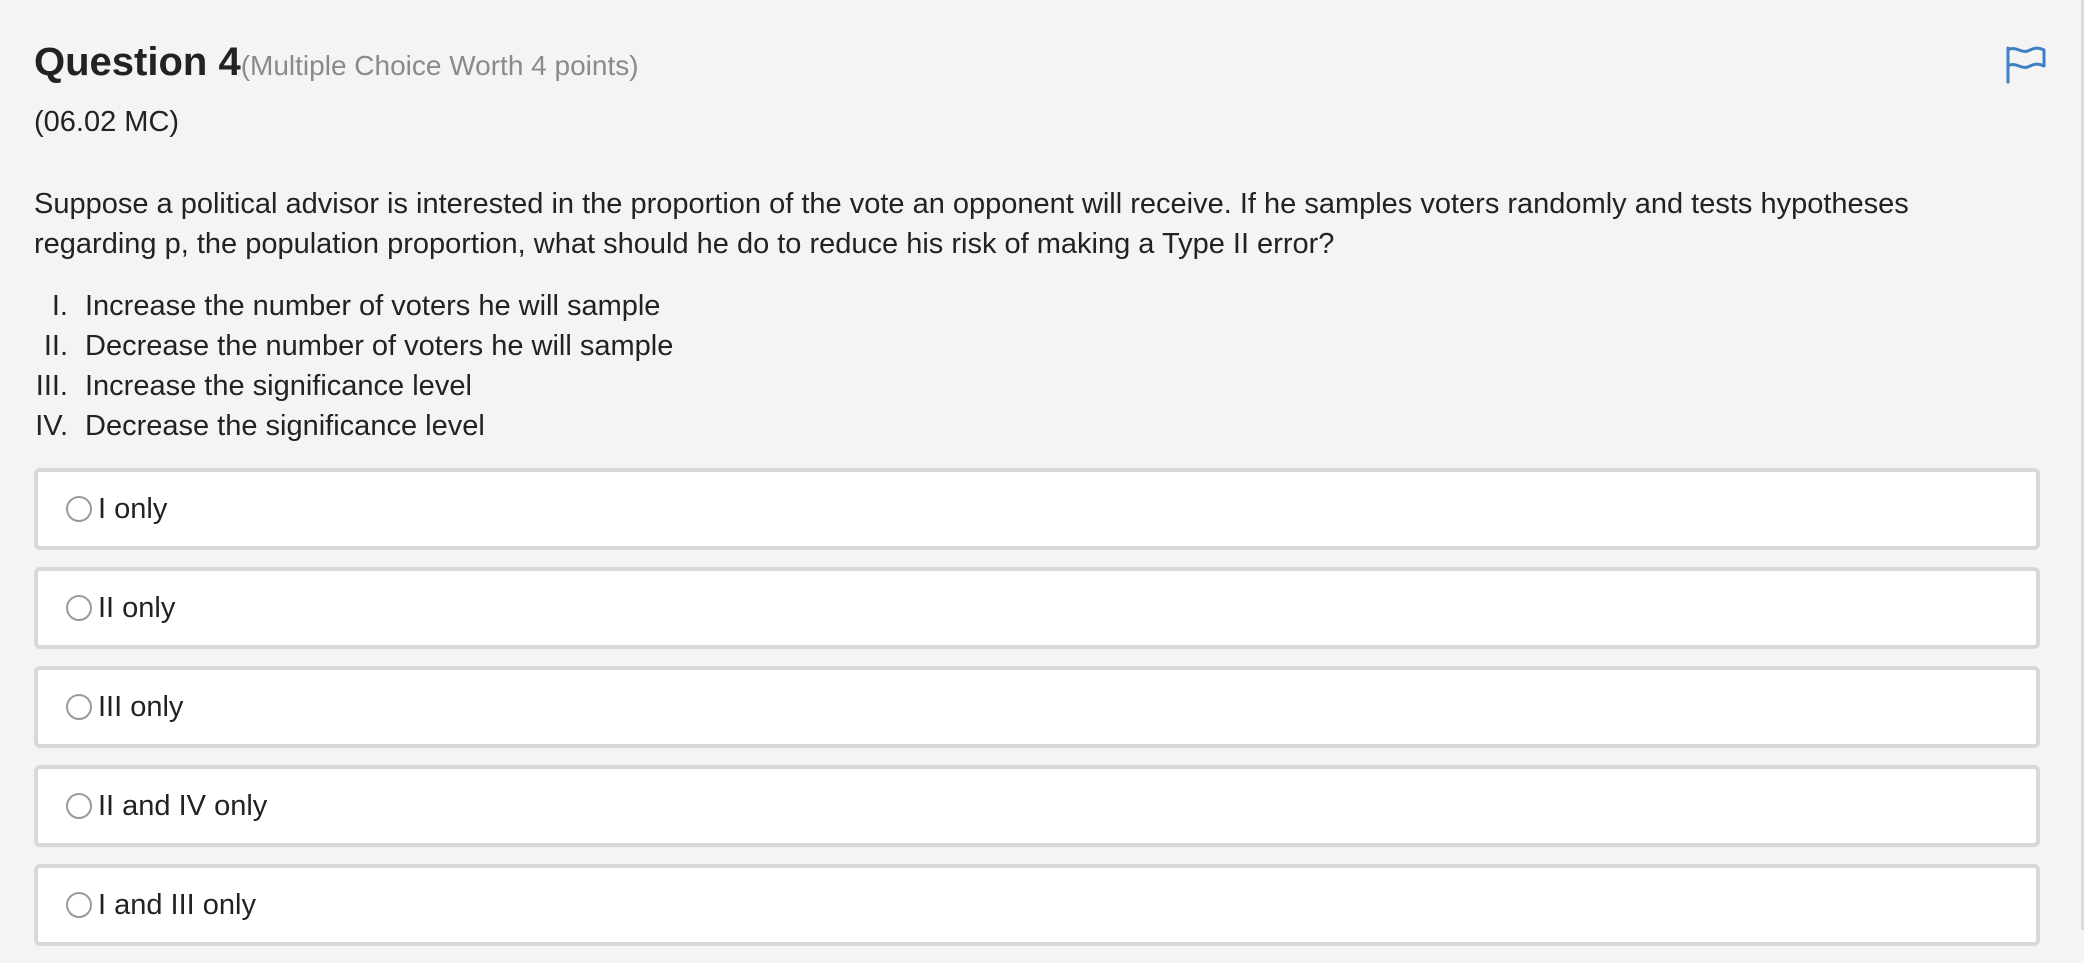  I want to click on answer-choice-i-and-iii-only: I and III only, so click(1037, 905).